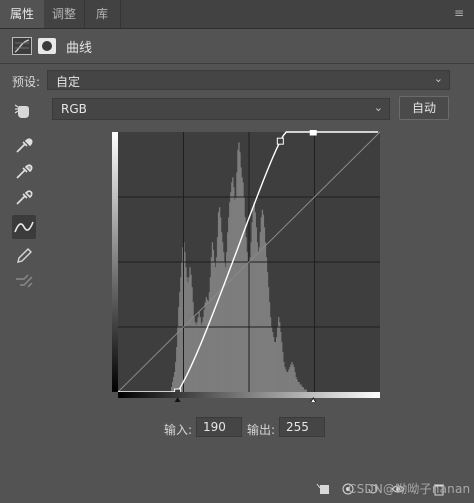  What do you see at coordinates (219, 427) in the screenshot?
I see `input-field: 190` at bounding box center [219, 427].